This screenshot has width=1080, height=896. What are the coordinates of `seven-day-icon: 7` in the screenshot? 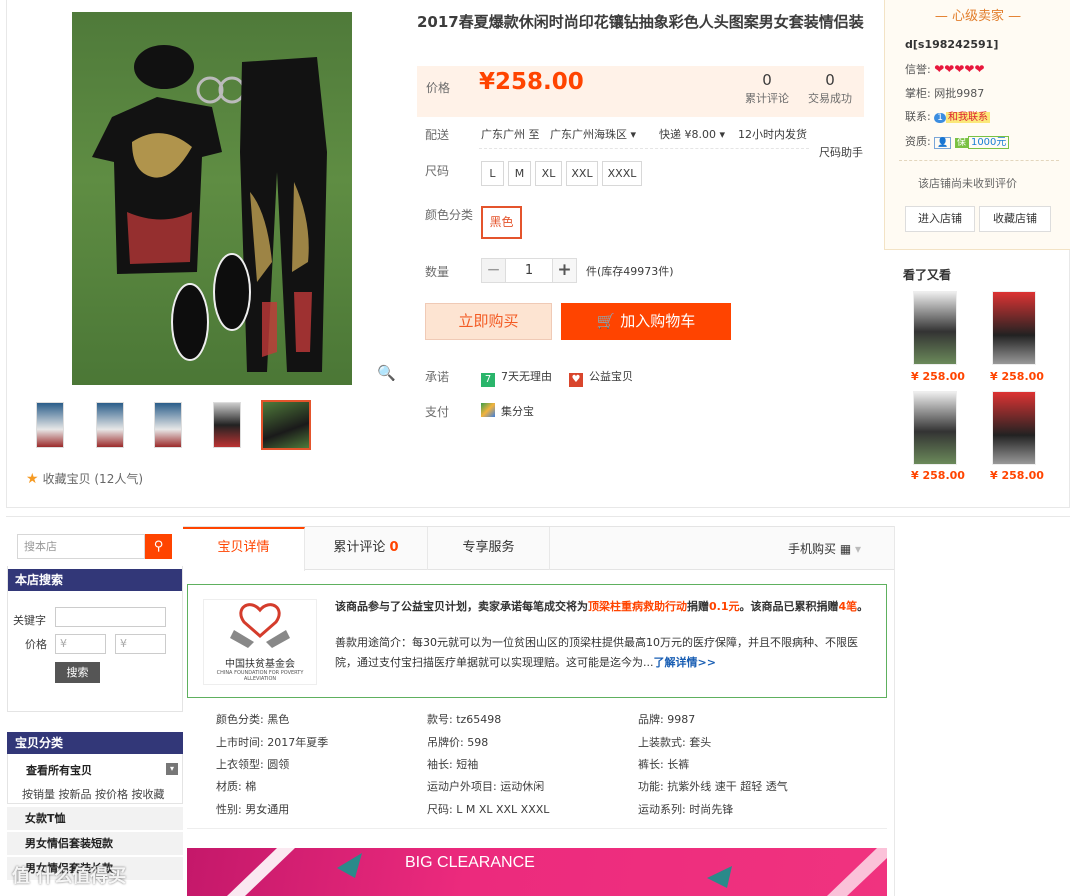 It's located at (488, 380).